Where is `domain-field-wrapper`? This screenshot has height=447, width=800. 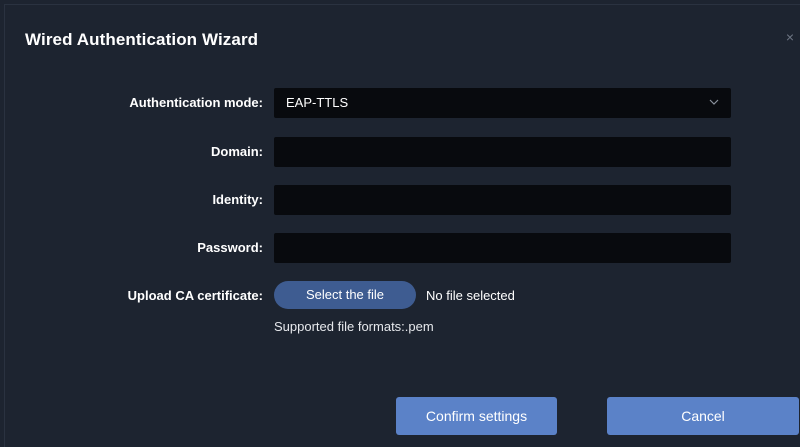
domain-field-wrapper is located at coordinates (502, 152).